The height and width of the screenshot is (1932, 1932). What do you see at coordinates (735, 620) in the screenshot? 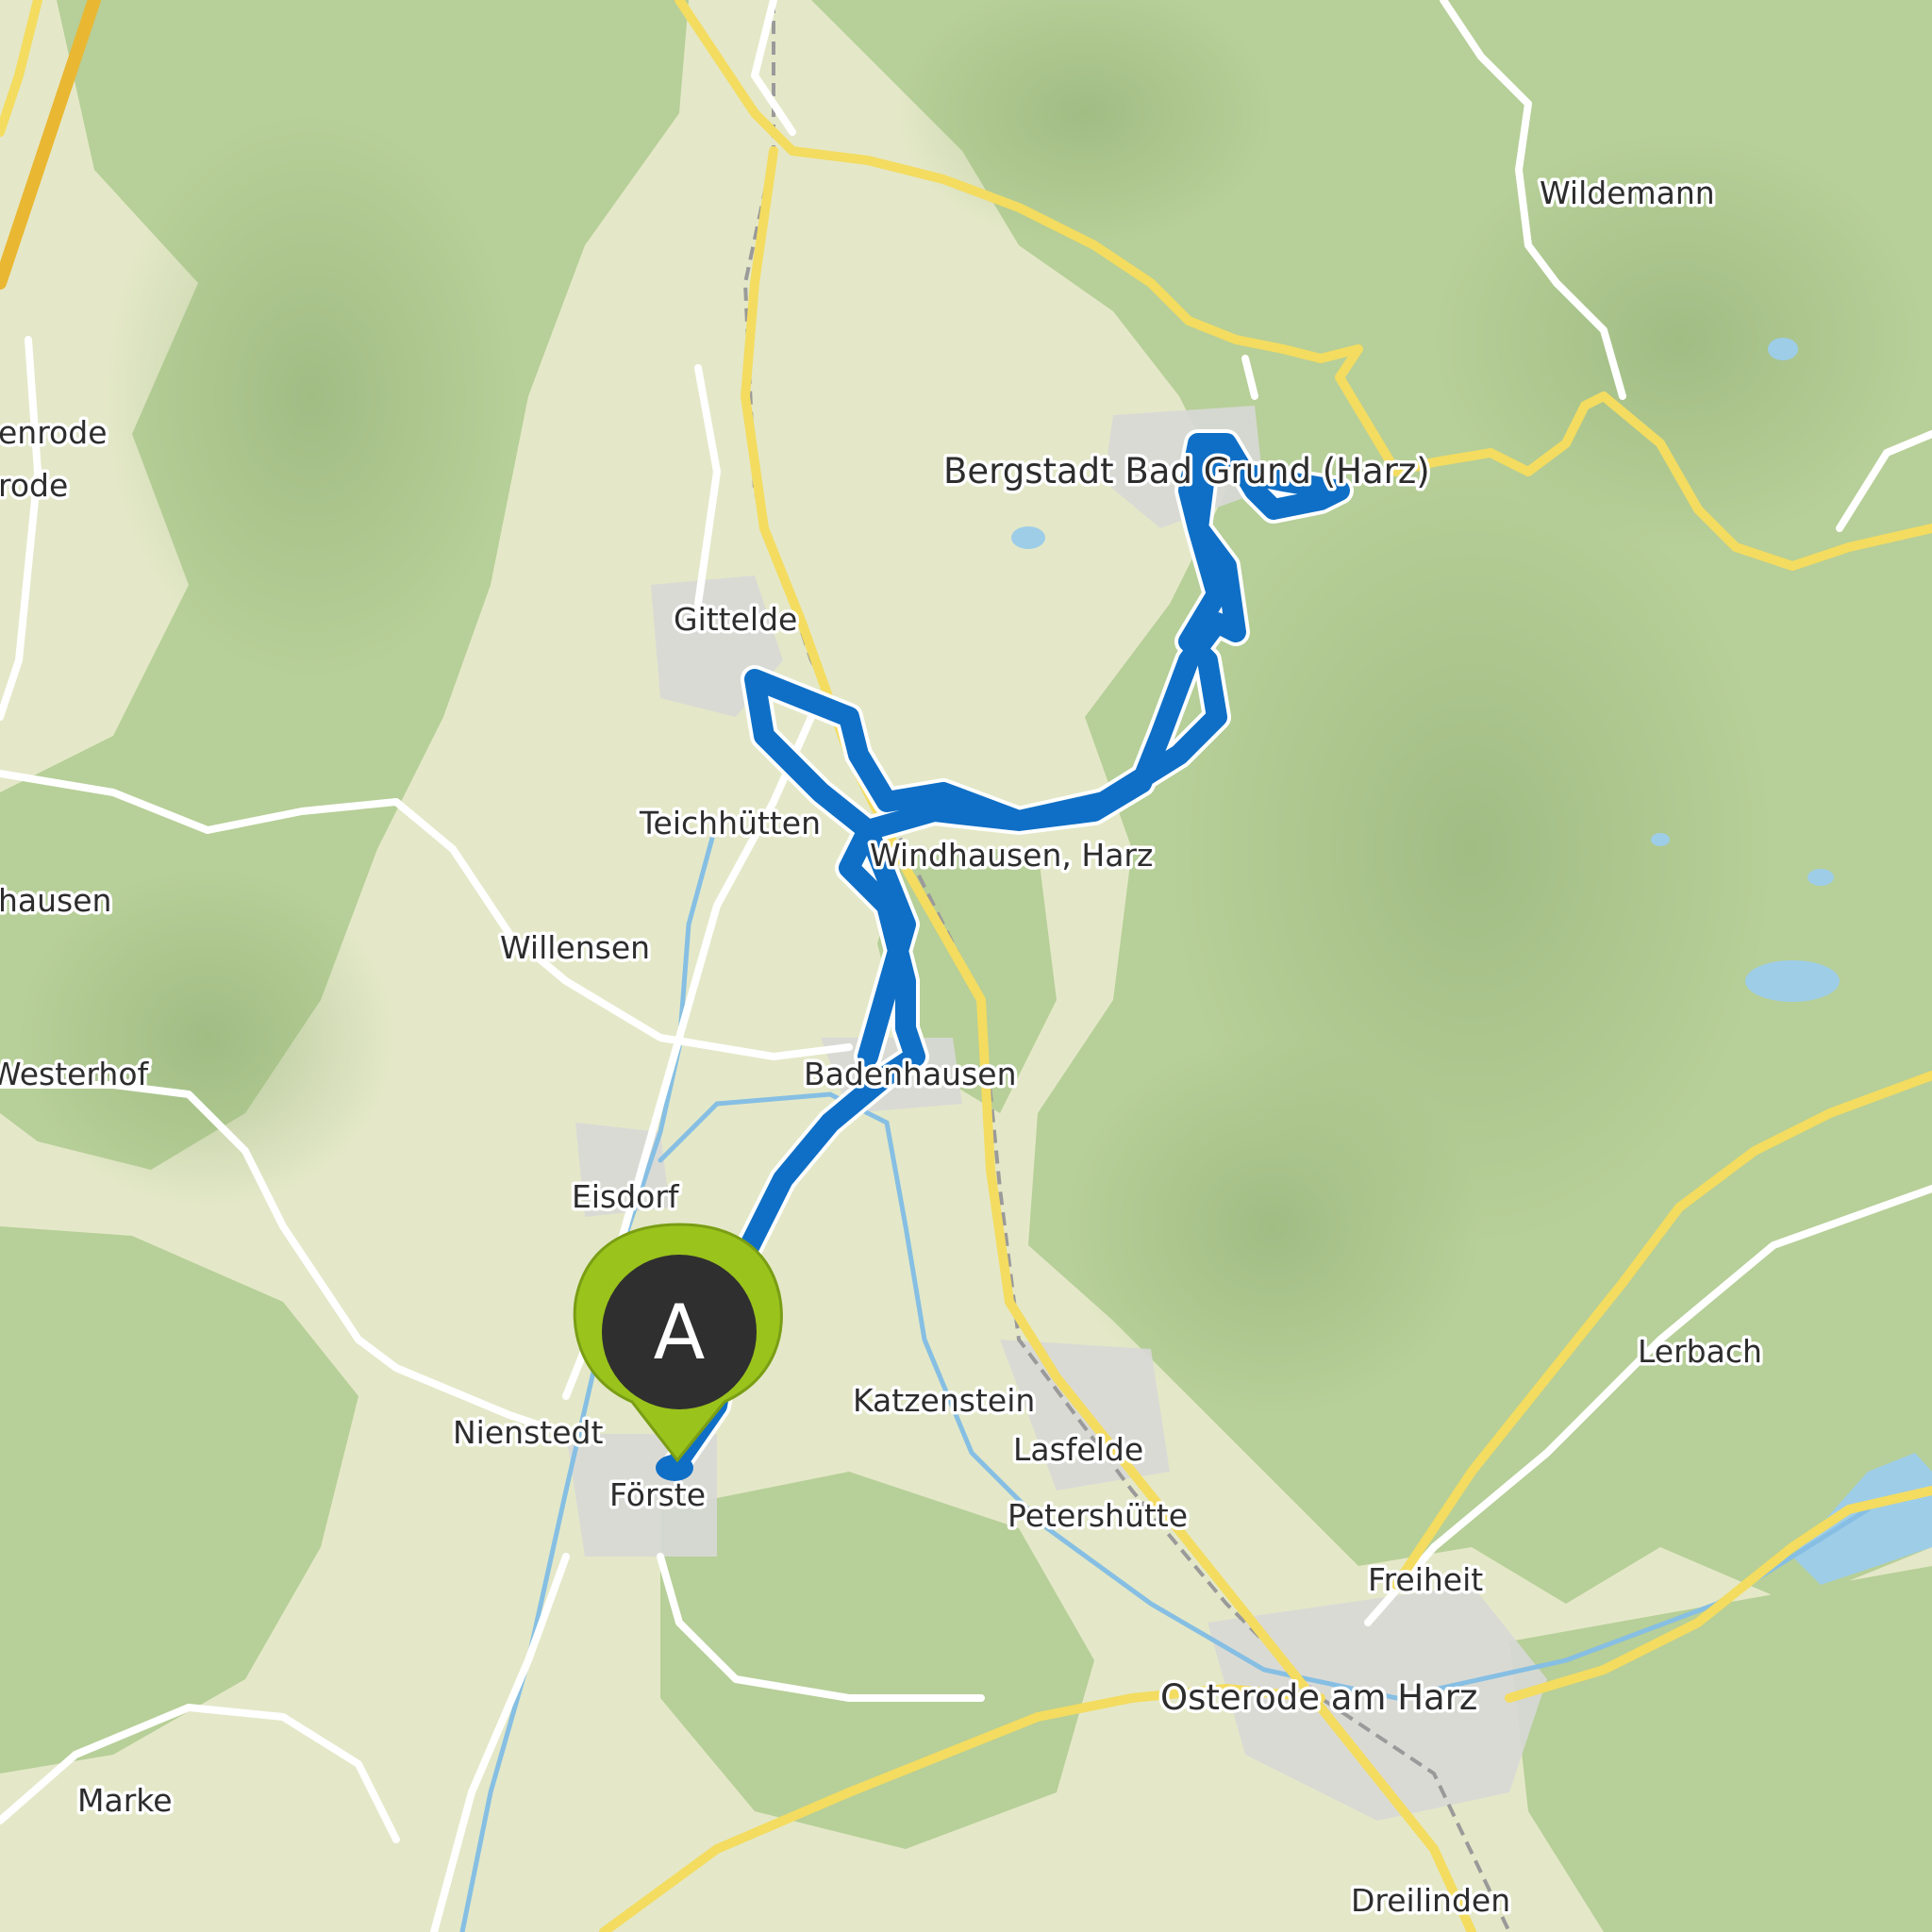
I see `place-label-gittelde: Gittelde` at bounding box center [735, 620].